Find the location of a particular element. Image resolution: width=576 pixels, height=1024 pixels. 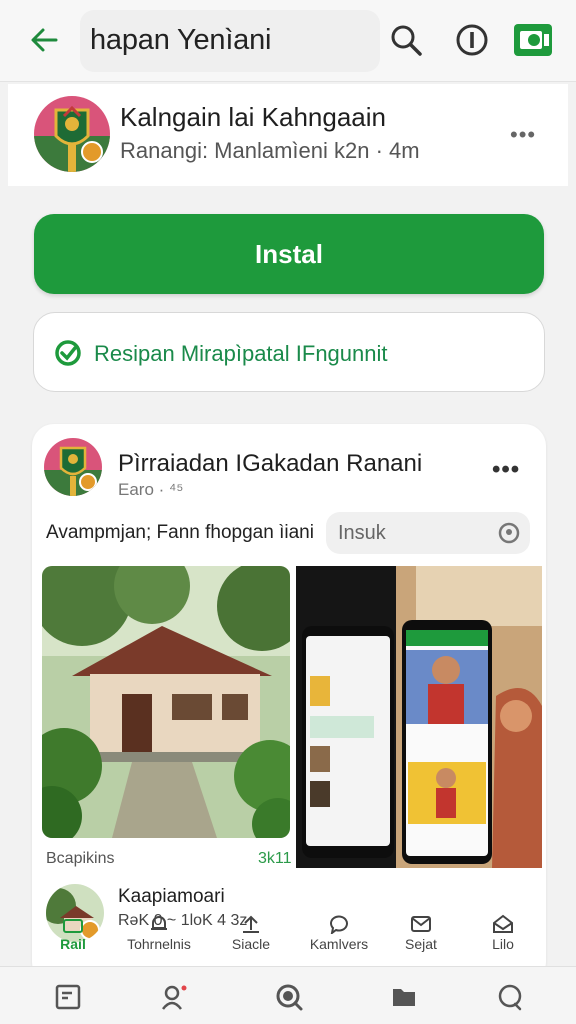

search-query-text: hapan Yenìani is located at coordinates (180, 40).